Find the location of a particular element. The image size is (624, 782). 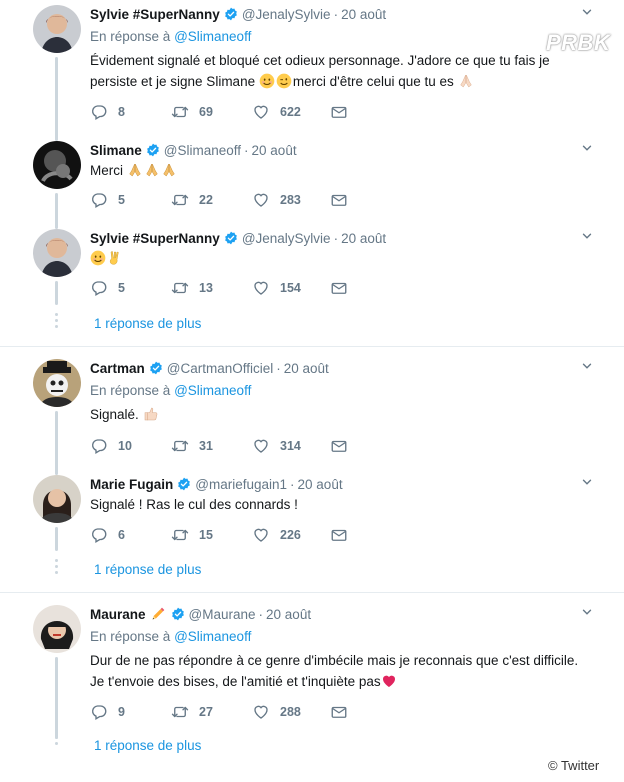

watermark-logo: PRBK is located at coordinates (578, 42).